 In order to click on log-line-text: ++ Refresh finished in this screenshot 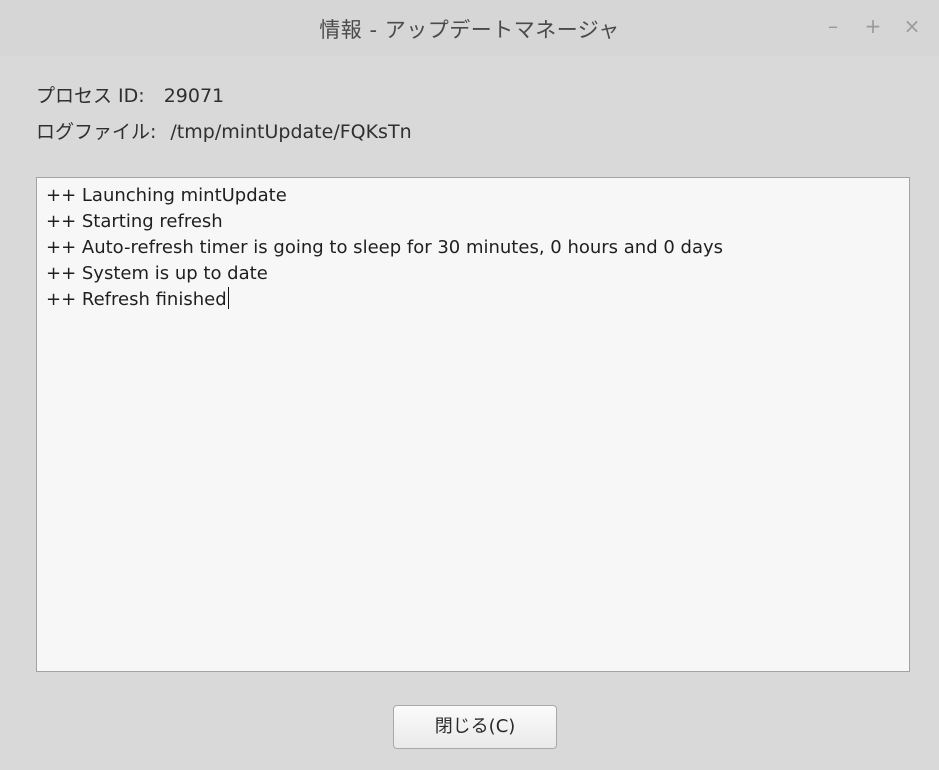, I will do `click(136, 299)`.